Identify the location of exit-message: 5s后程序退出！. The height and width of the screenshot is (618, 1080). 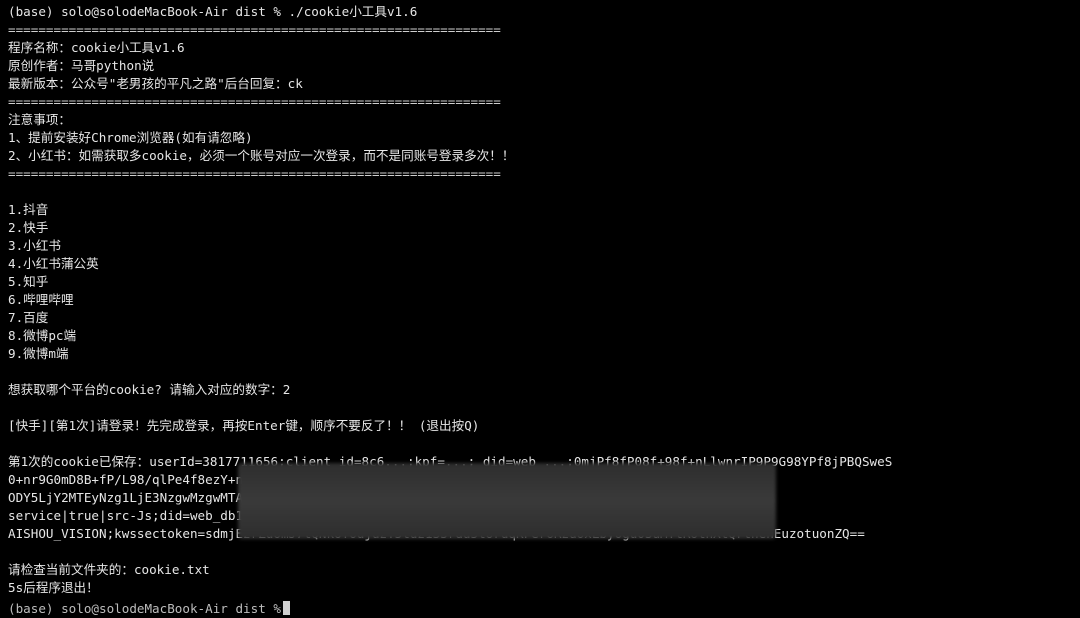
(53, 587).